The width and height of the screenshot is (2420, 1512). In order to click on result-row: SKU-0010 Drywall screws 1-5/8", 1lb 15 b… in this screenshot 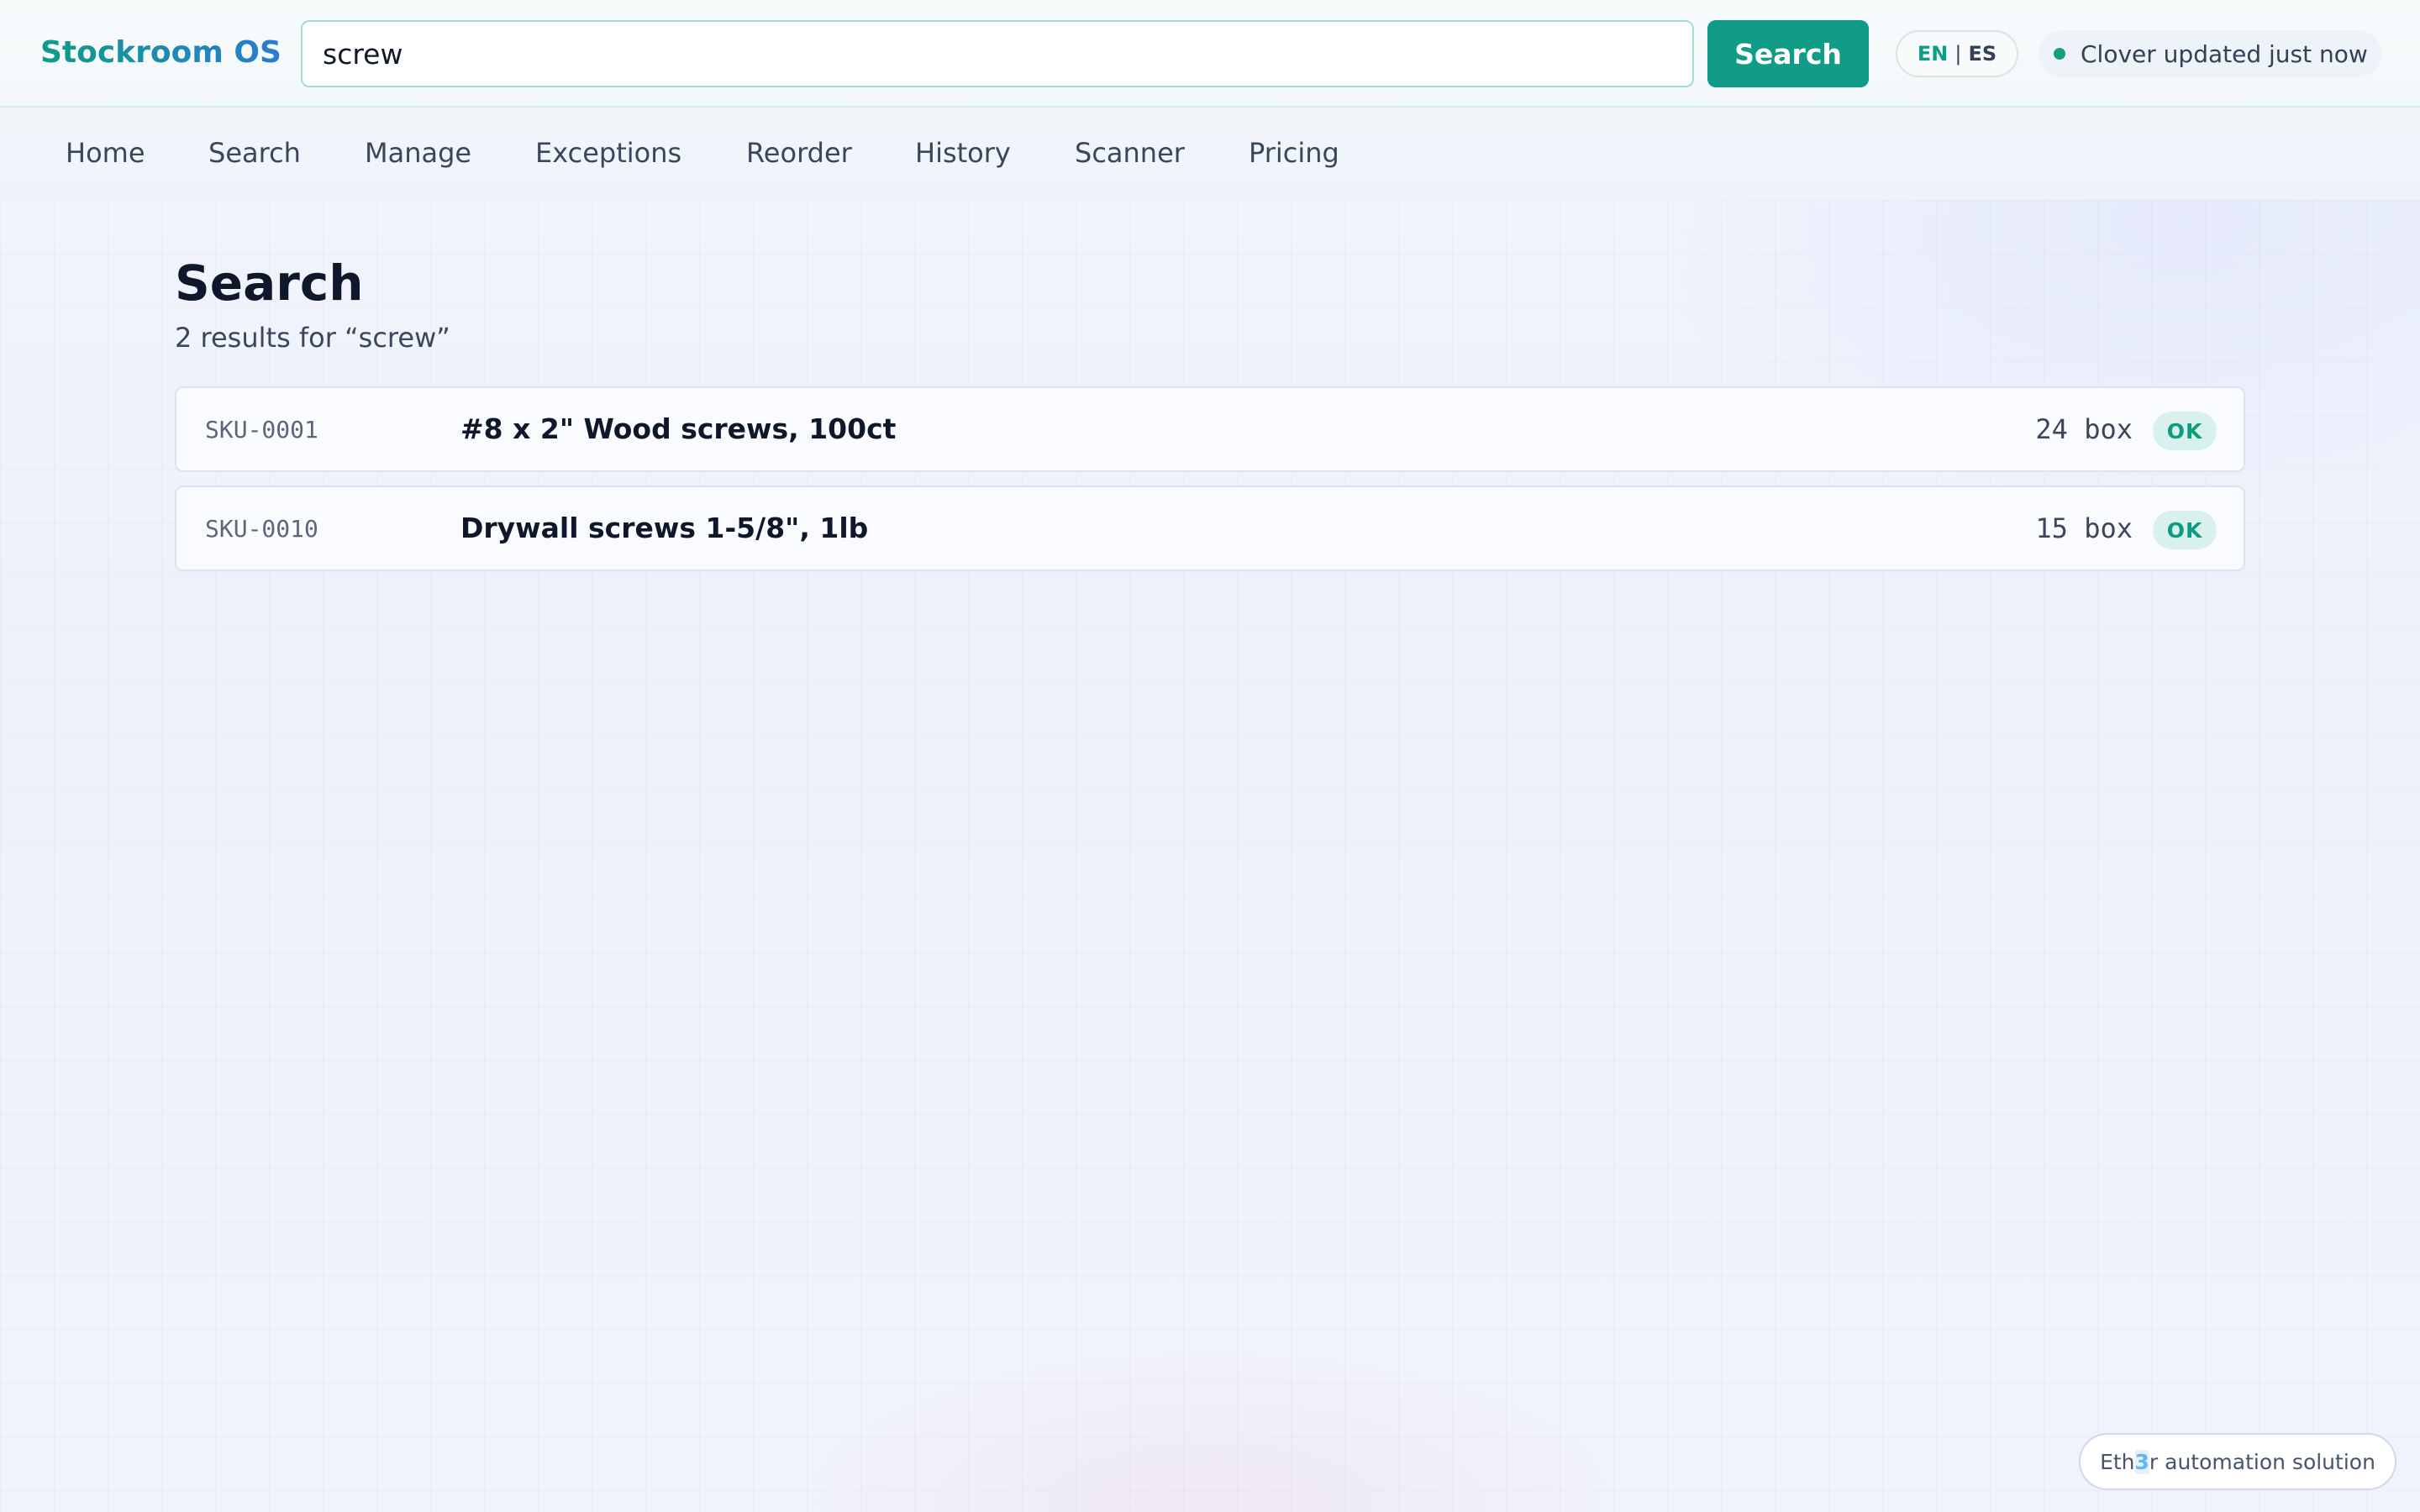, I will do `click(1210, 528)`.